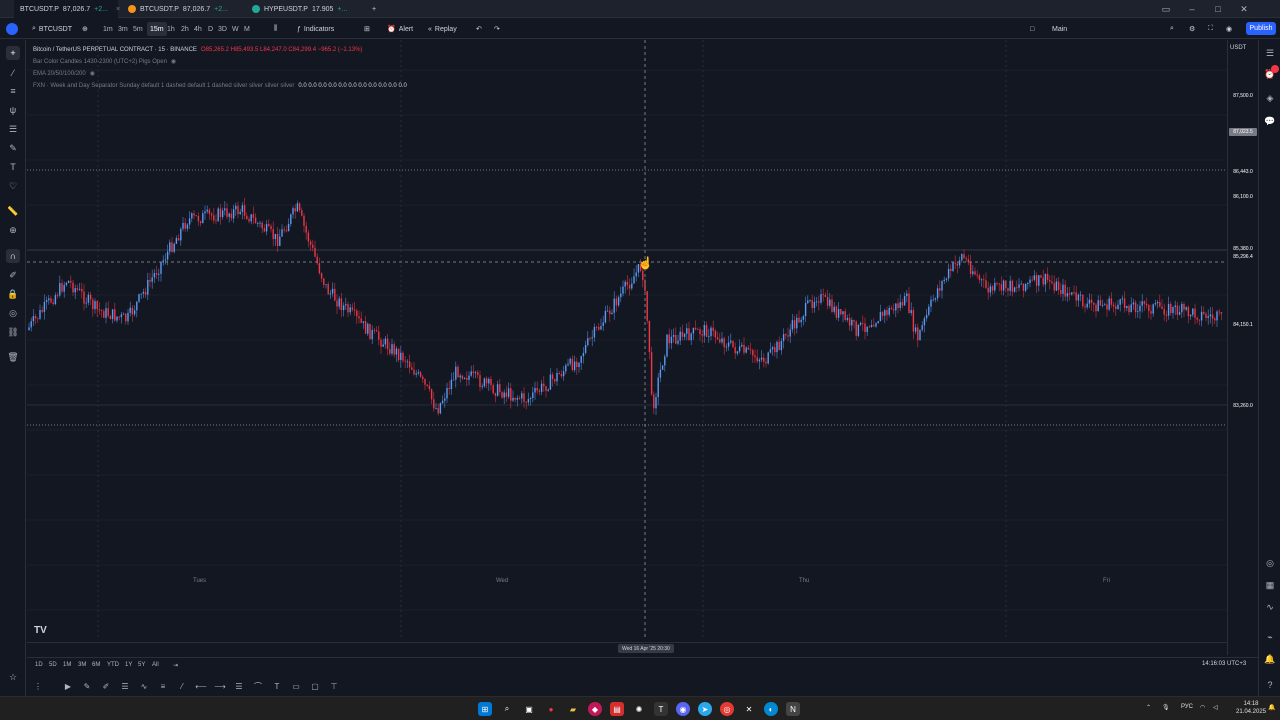  I want to click on chevron-up-icon: ⌃, so click(1148, 707).